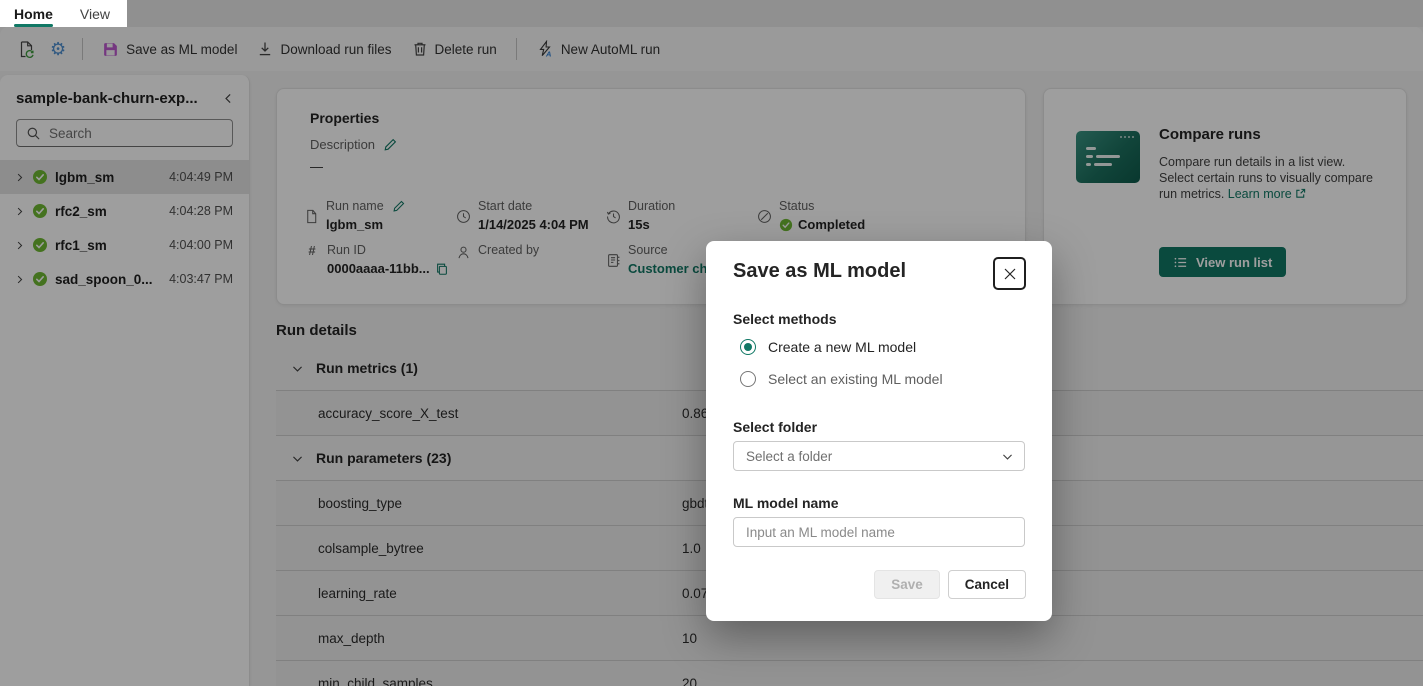 This screenshot has height=686, width=1423. Describe the element at coordinates (842, 347) in the screenshot. I see `radio-create-label: Create a new ML model` at that location.